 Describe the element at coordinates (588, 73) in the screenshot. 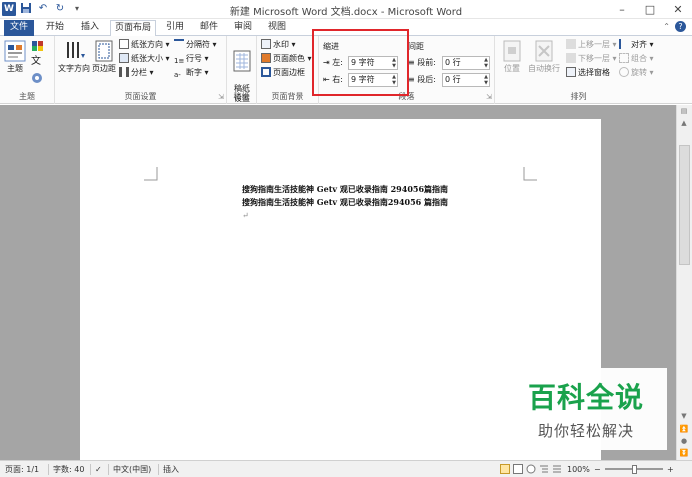

I see `selection-pane-button: 选择窗格` at that location.